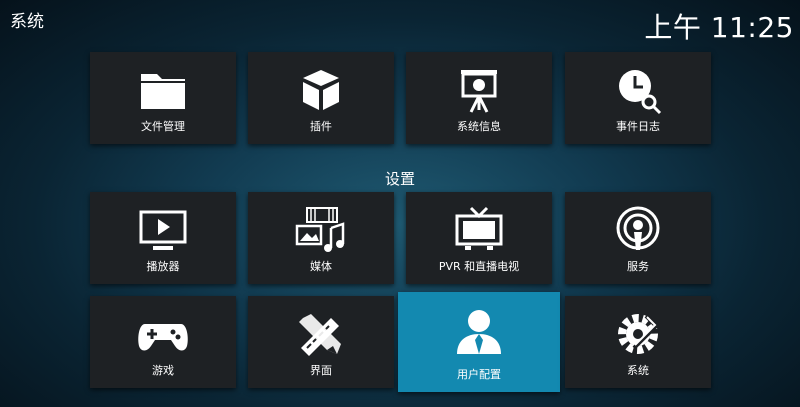 The height and width of the screenshot is (407, 800). Describe the element at coordinates (638, 334) in the screenshot. I see `gear-wrench-icon` at that location.